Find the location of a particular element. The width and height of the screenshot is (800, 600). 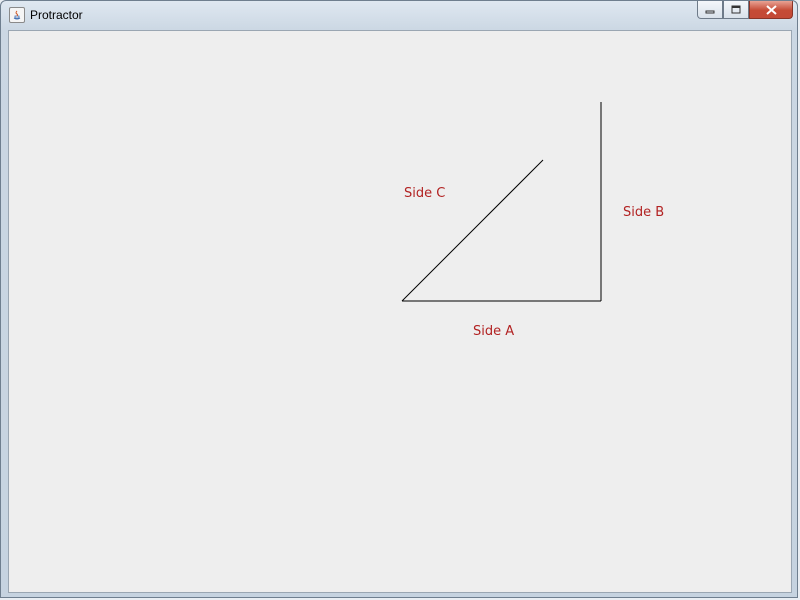

close-button is located at coordinates (771, 10).